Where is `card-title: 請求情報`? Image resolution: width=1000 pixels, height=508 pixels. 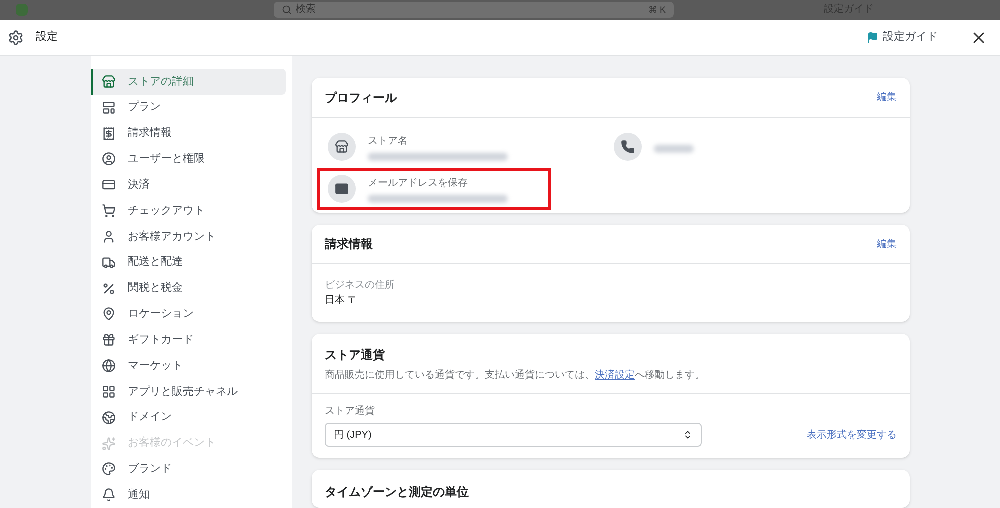 card-title: 請求情報 is located at coordinates (349, 244).